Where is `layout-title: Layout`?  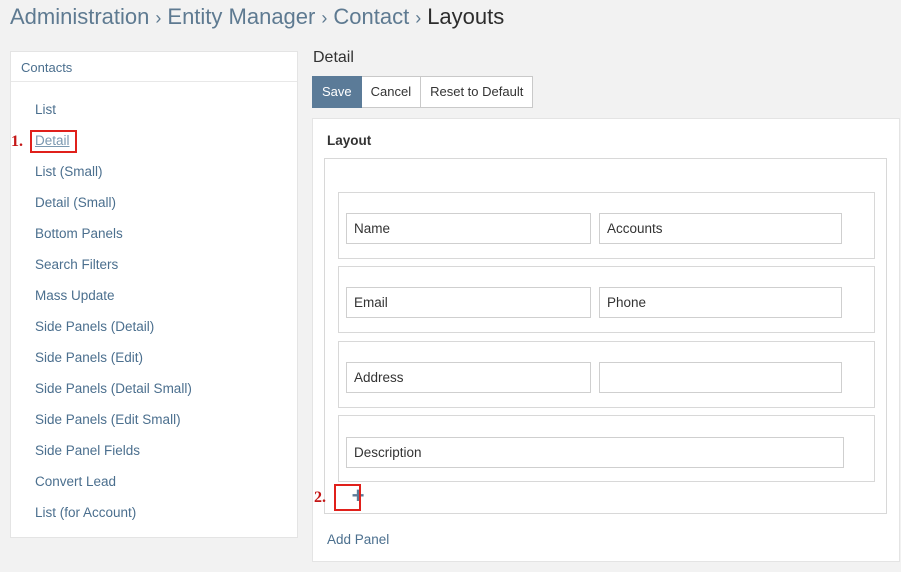 layout-title: Layout is located at coordinates (349, 140).